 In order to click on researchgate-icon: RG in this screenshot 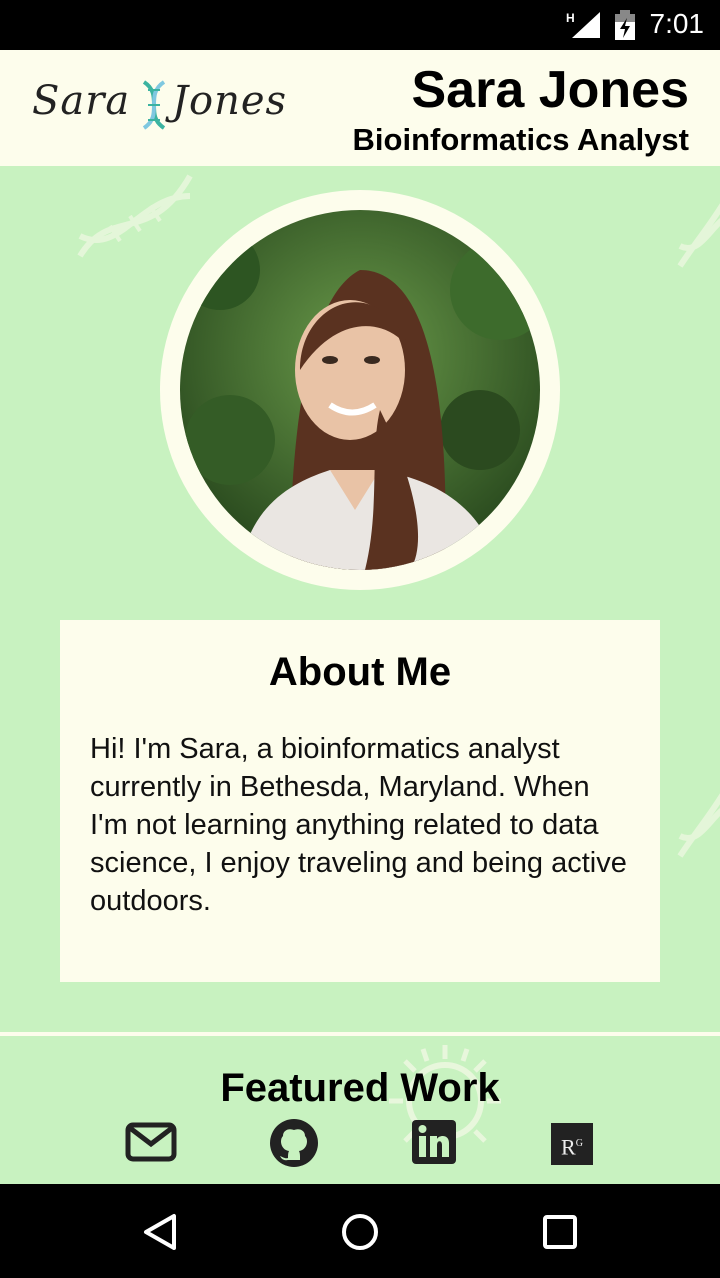, I will do `click(572, 1144)`.